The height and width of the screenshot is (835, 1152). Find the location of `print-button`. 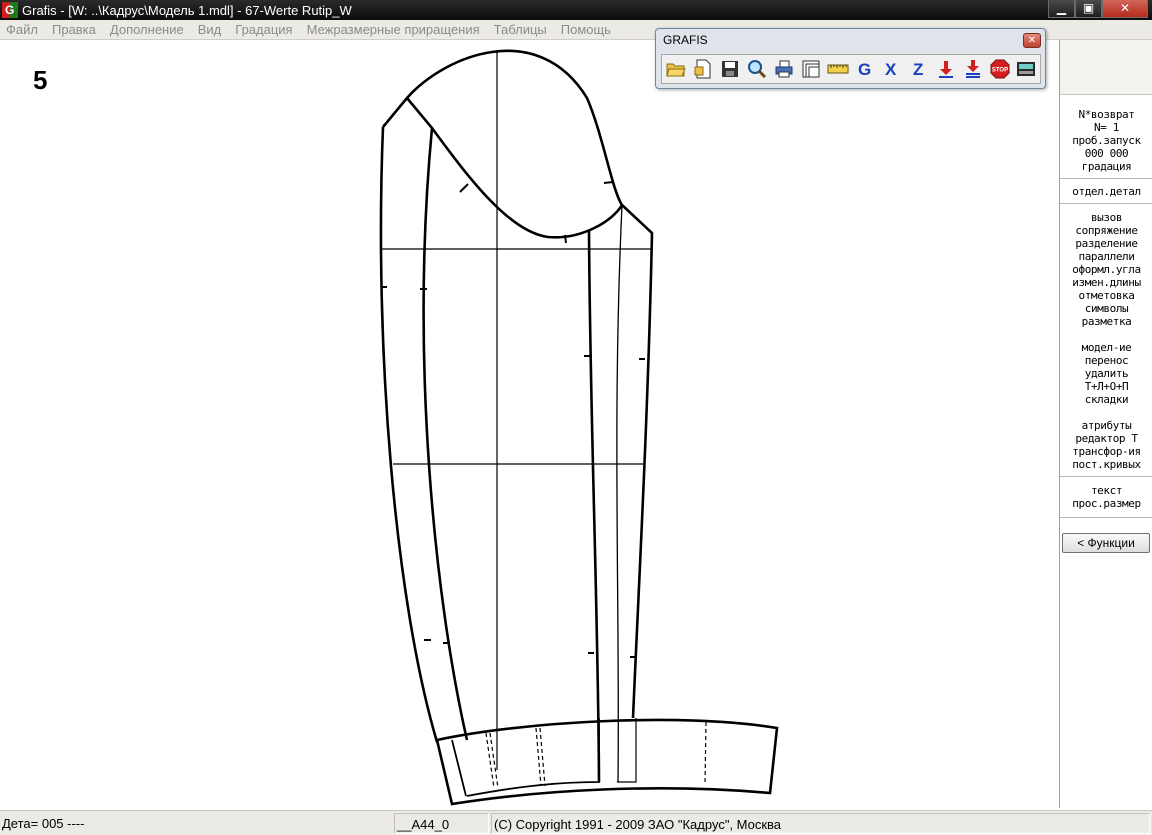

print-button is located at coordinates (784, 69).